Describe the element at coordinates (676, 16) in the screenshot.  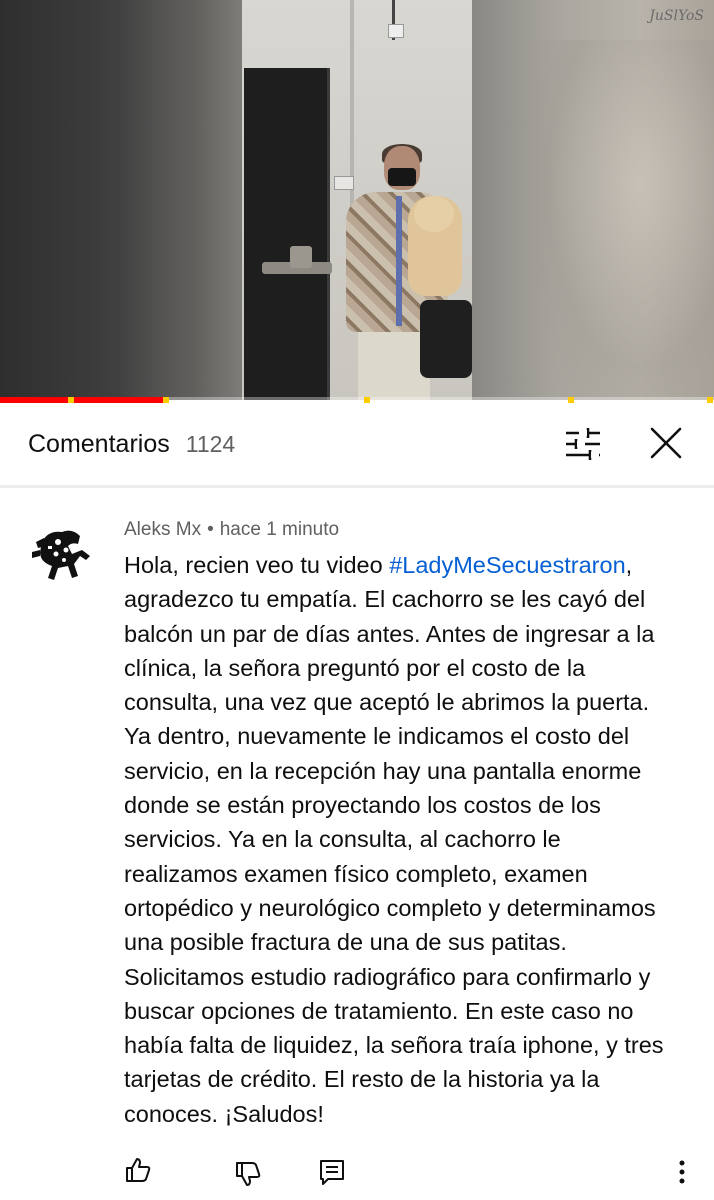
I see `watermark: JuSlYoS` at that location.